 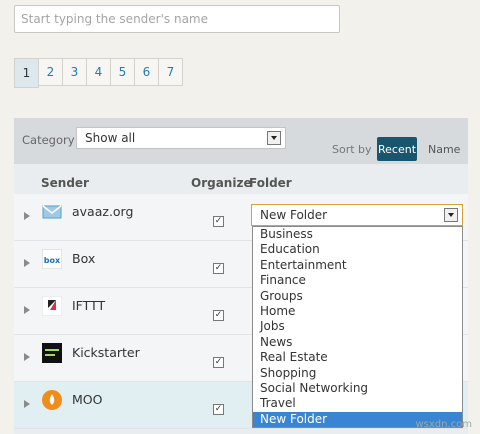 I want to click on folder-option: Business, so click(x=357, y=234).